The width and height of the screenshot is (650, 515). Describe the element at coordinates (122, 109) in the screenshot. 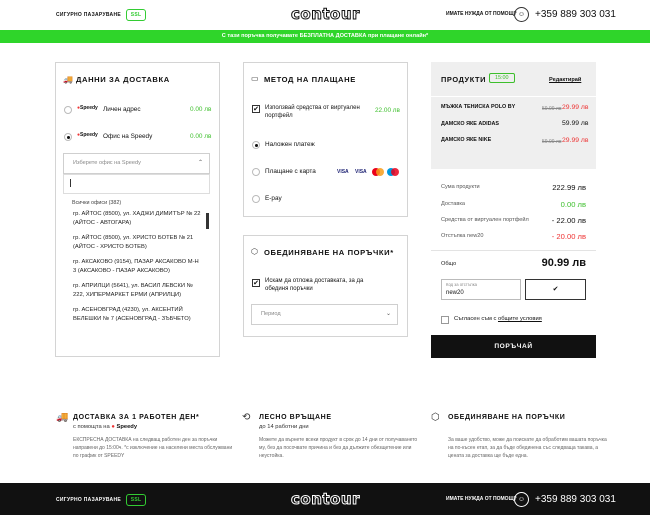

I see `delivery-option-label: Личен адрес` at that location.